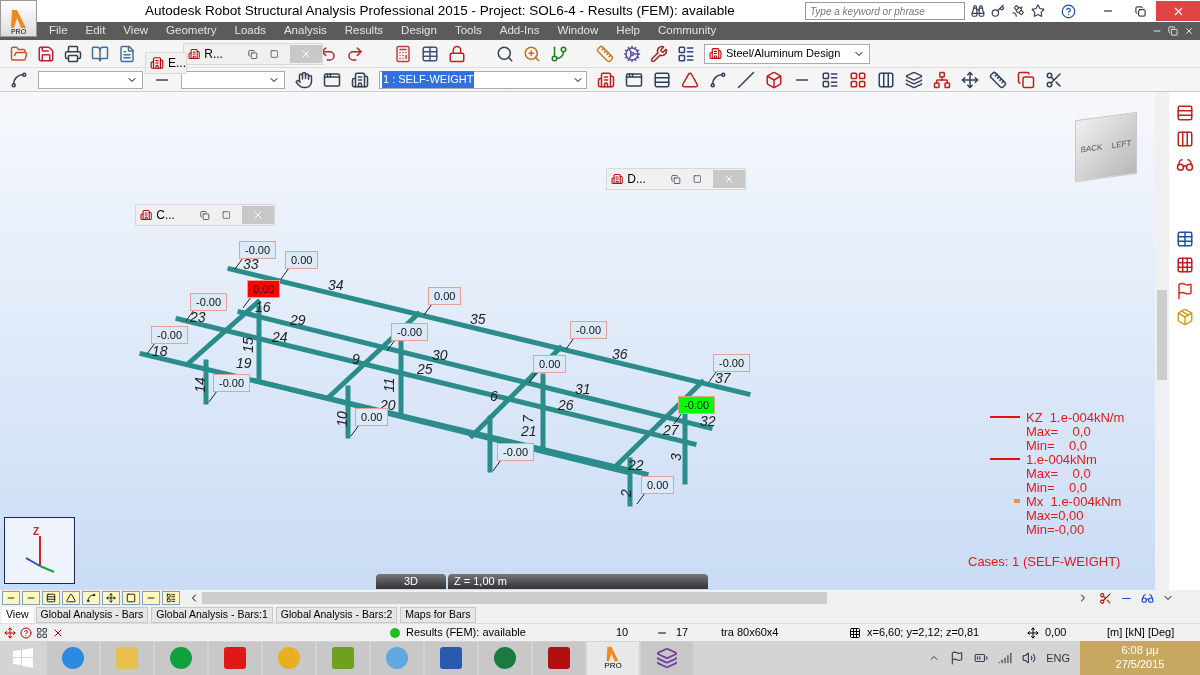 This screenshot has height=675, width=1200. I want to click on menu-item: Loads, so click(250, 31).